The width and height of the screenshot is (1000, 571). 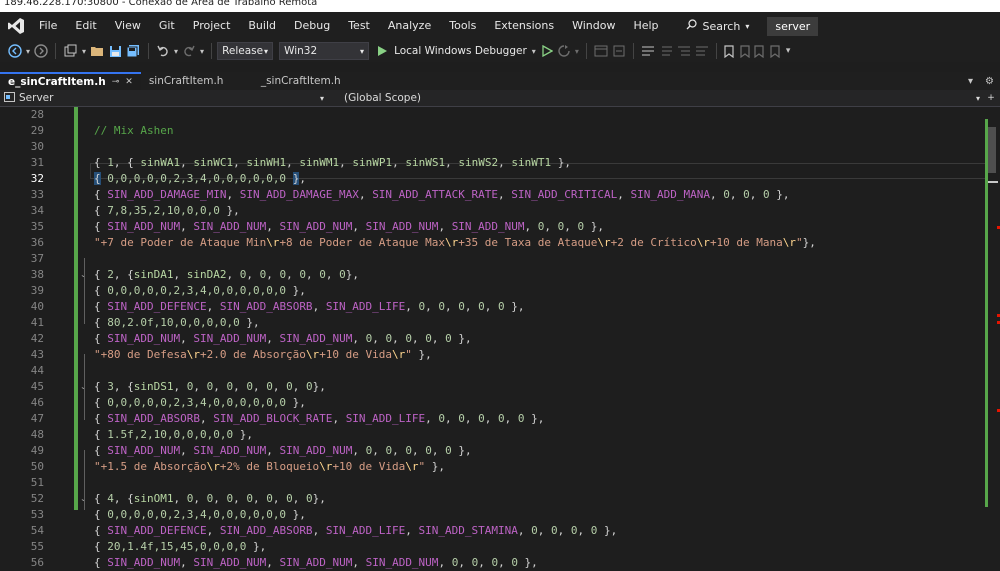 I want to click on code-line: { 20,1.4f,15,45,0,0,0,0 },, so click(x=180, y=547).